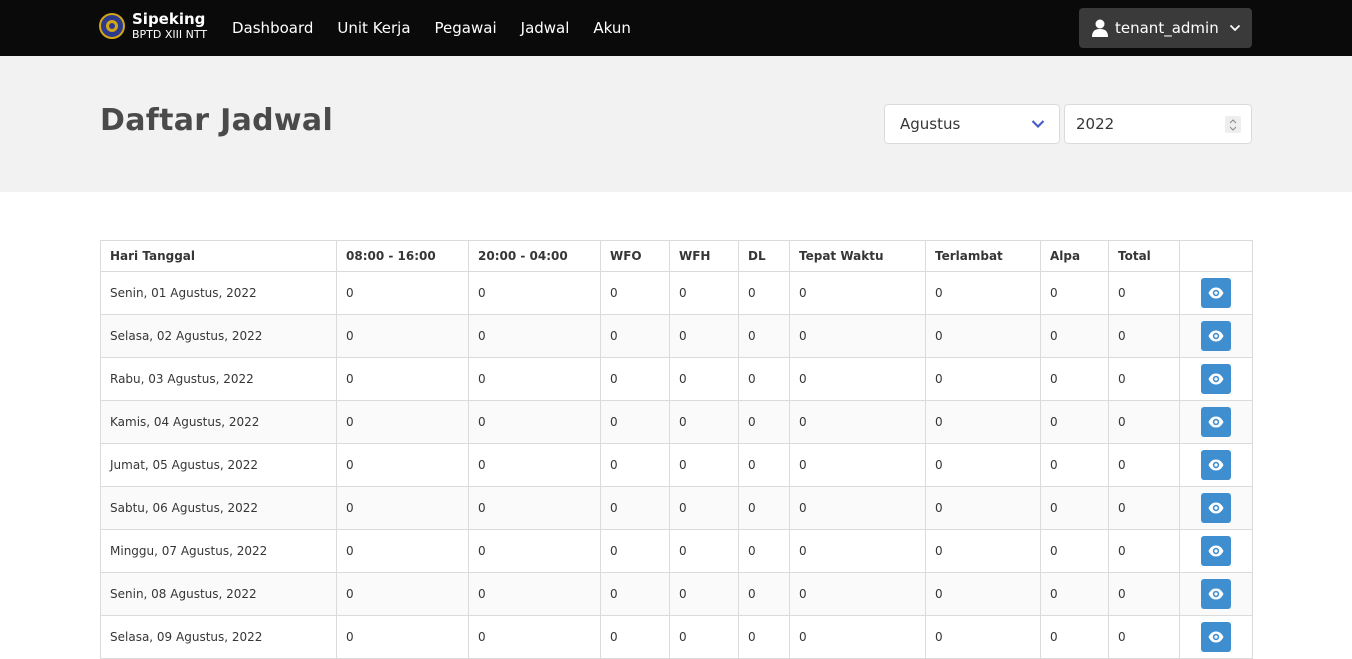  What do you see at coordinates (112, 26) in the screenshot?
I see `logo-icon` at bounding box center [112, 26].